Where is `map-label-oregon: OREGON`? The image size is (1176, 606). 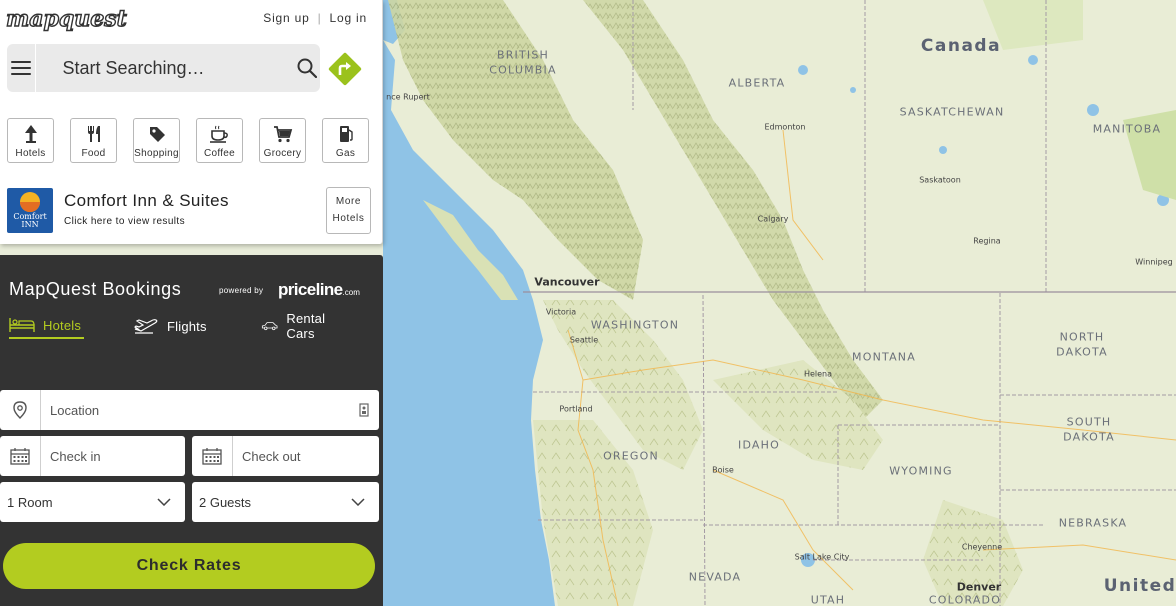
map-label-oregon: OREGON is located at coordinates (631, 456).